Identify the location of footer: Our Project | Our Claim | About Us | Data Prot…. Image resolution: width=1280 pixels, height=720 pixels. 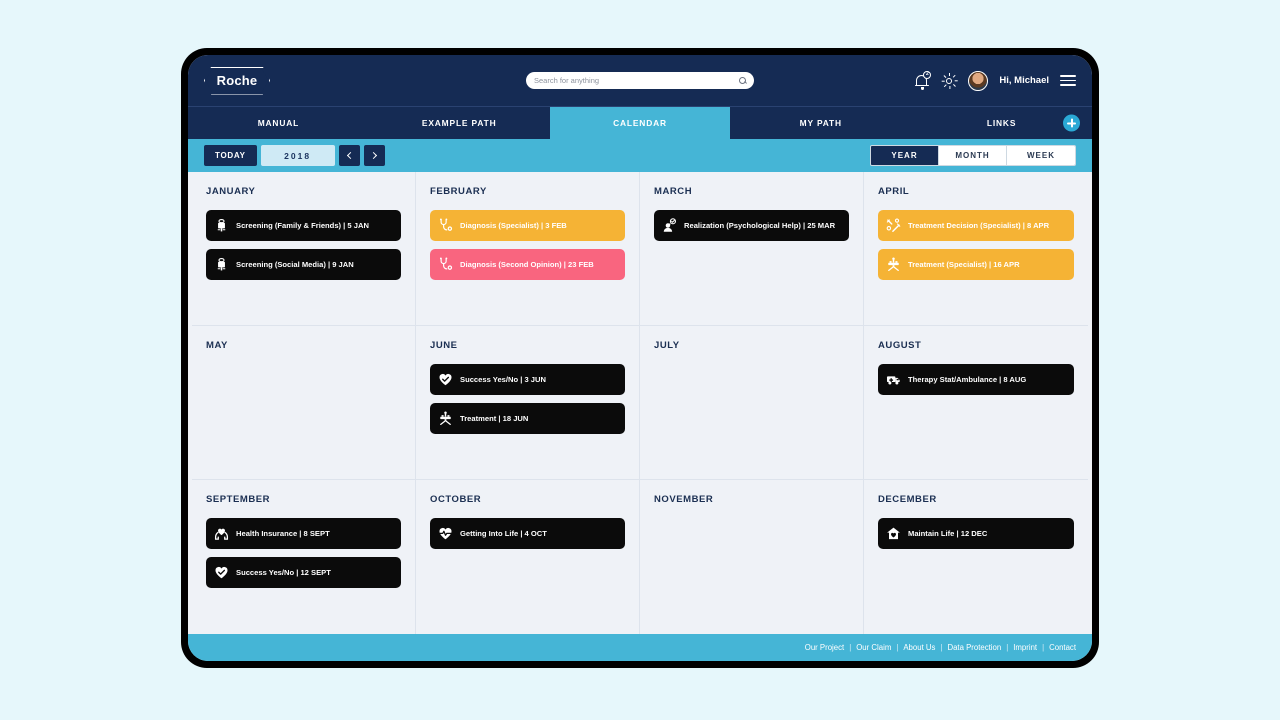
(640, 647).